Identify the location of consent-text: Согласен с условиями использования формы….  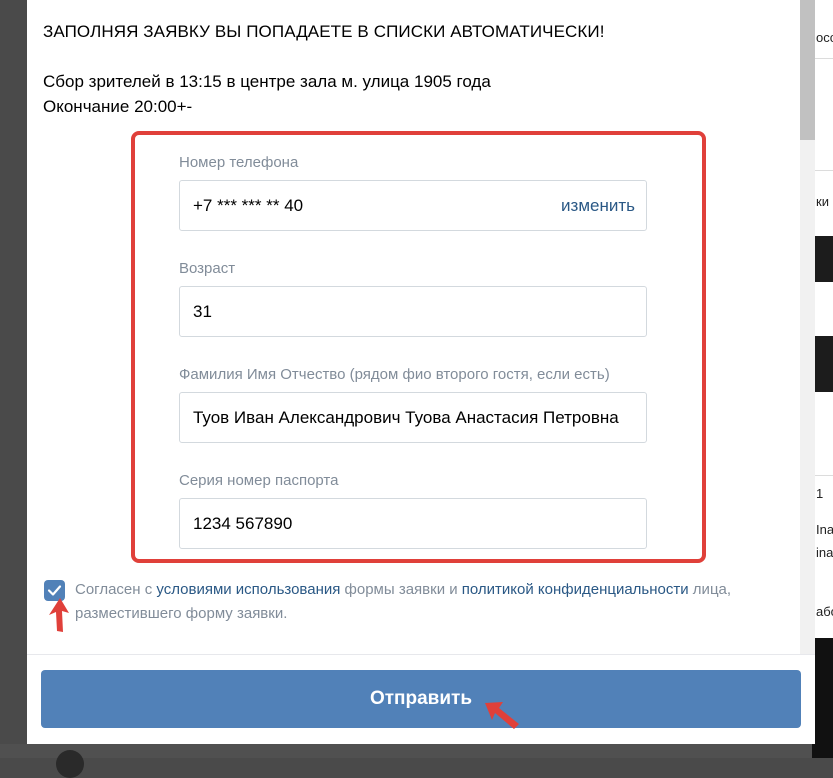
(420, 602).